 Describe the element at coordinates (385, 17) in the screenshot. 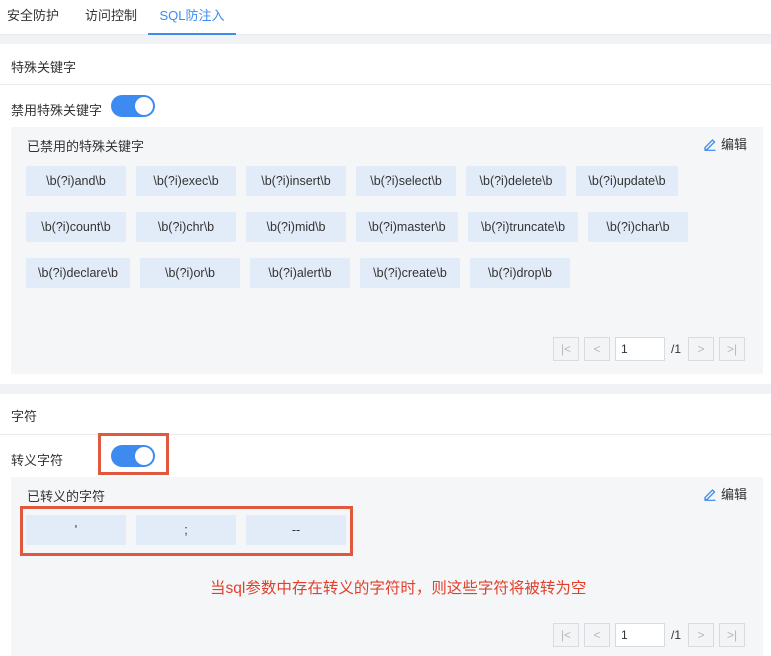

I see `tab-bar: 安全防护 访问控制 SQL防注入` at that location.